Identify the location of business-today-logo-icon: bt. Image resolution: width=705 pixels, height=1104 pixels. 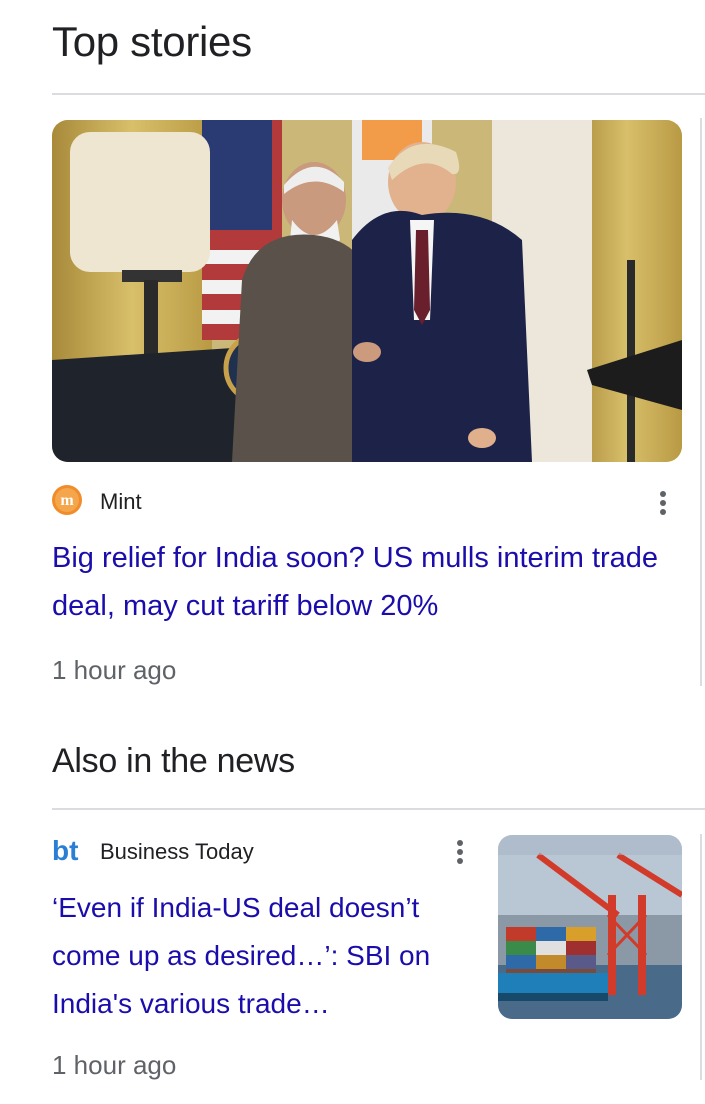
(68, 852).